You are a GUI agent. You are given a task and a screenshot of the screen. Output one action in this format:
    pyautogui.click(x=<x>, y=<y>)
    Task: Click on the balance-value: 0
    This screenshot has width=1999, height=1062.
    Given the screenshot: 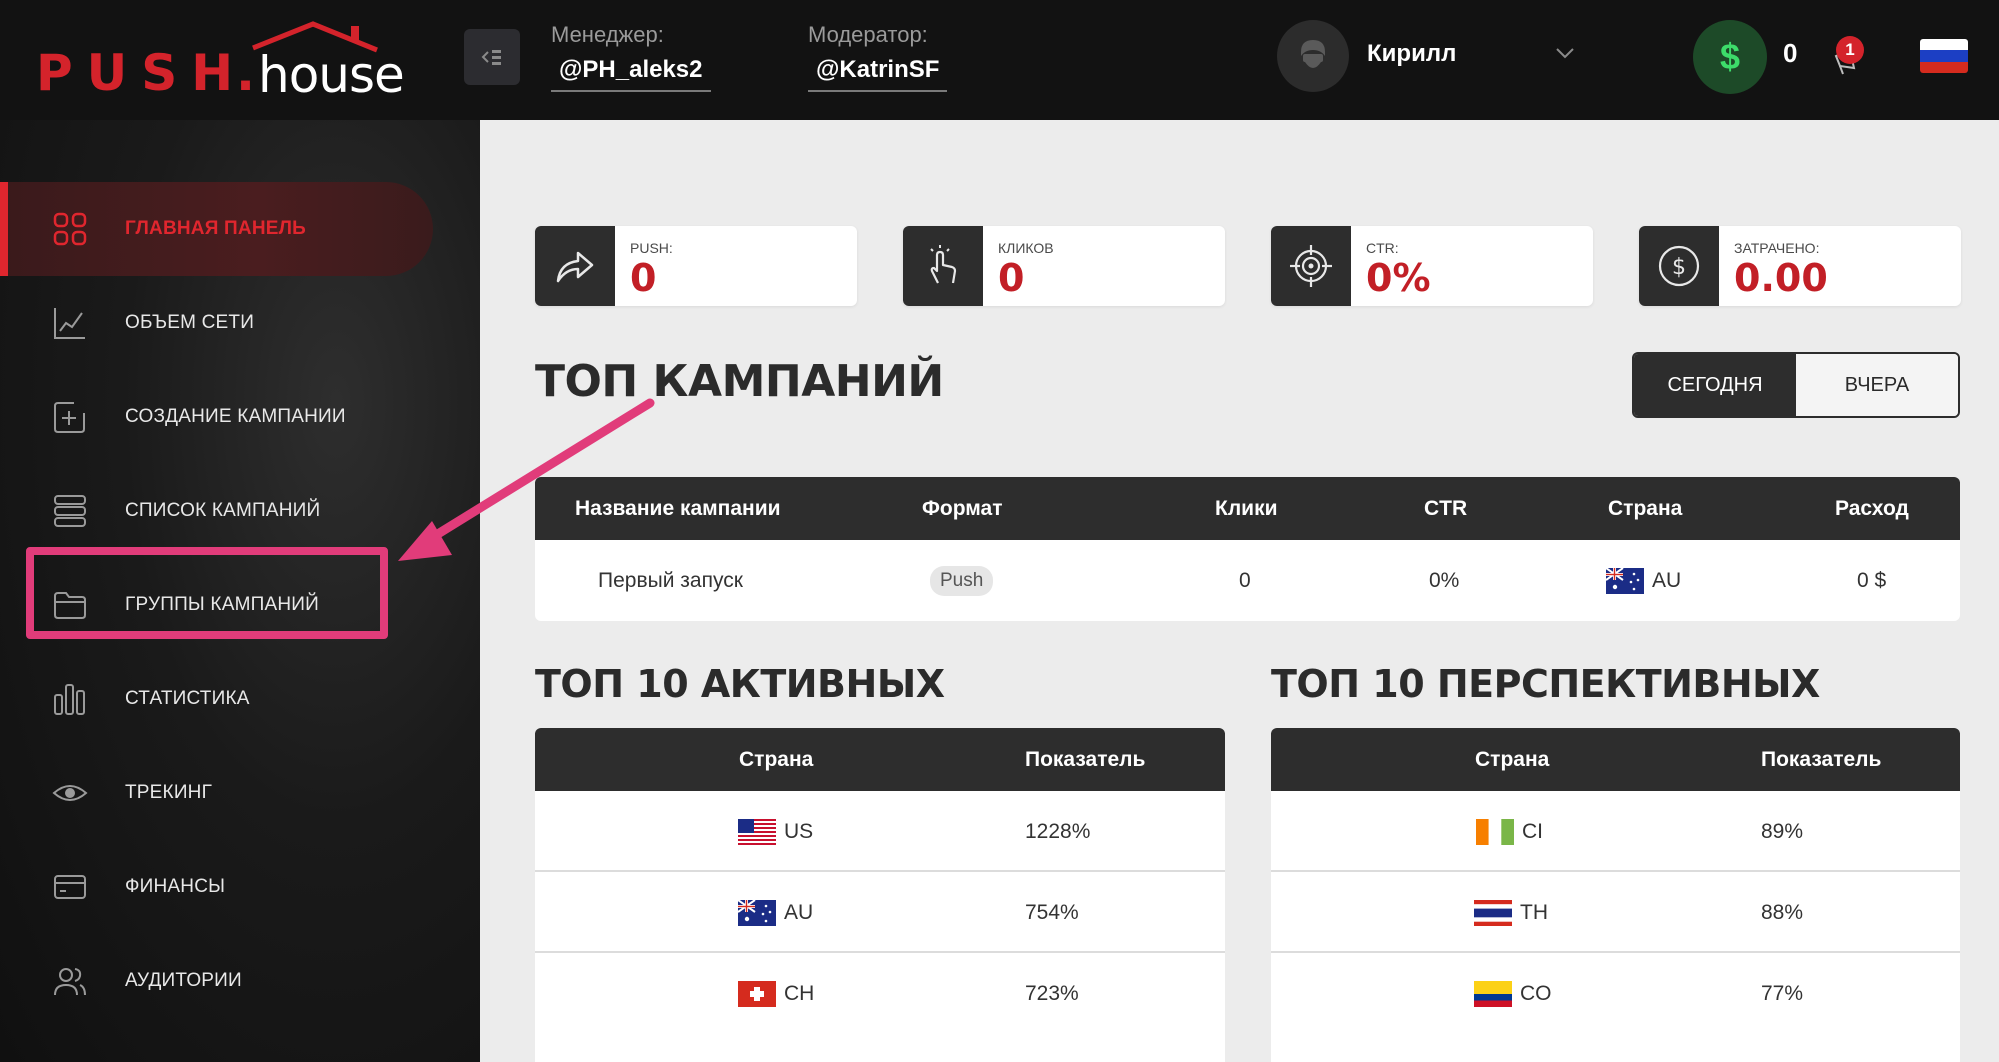 What is the action you would take?
    pyautogui.click(x=1790, y=53)
    